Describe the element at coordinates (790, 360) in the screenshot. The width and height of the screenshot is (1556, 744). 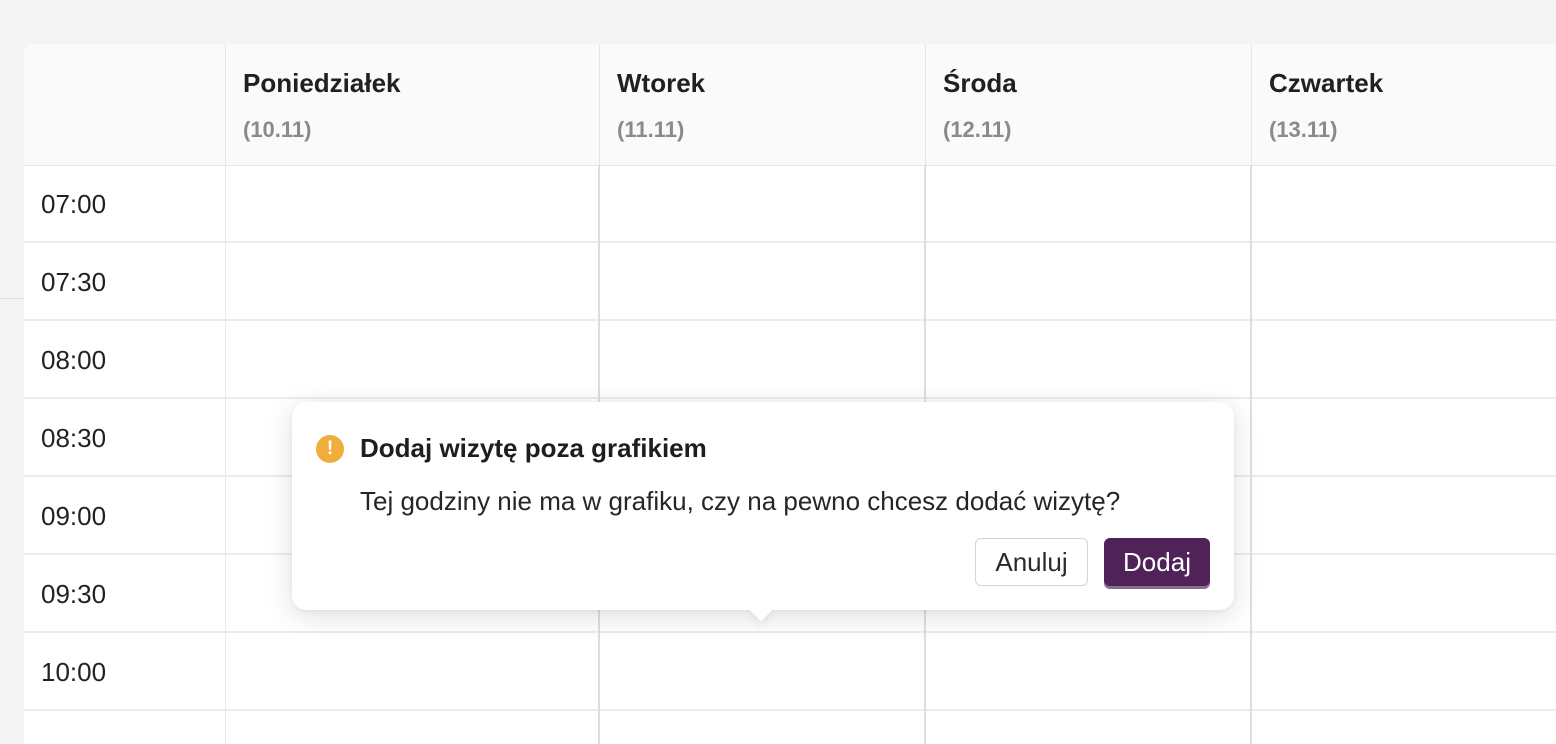
I see `time-row: 08:00` at that location.